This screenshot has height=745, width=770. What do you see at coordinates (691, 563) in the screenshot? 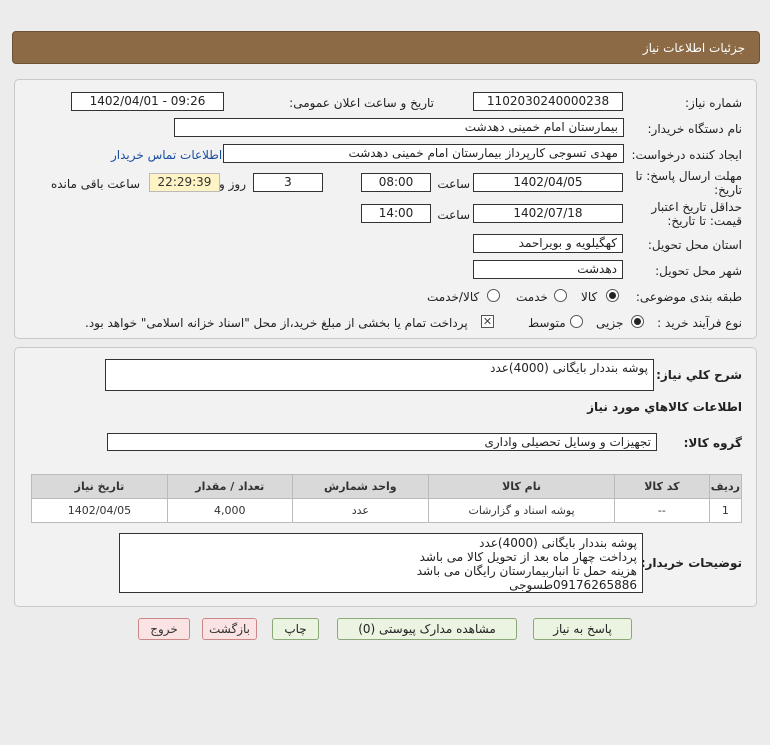
I see `buyer-notes-label: توضیحات خریدار:` at bounding box center [691, 563].